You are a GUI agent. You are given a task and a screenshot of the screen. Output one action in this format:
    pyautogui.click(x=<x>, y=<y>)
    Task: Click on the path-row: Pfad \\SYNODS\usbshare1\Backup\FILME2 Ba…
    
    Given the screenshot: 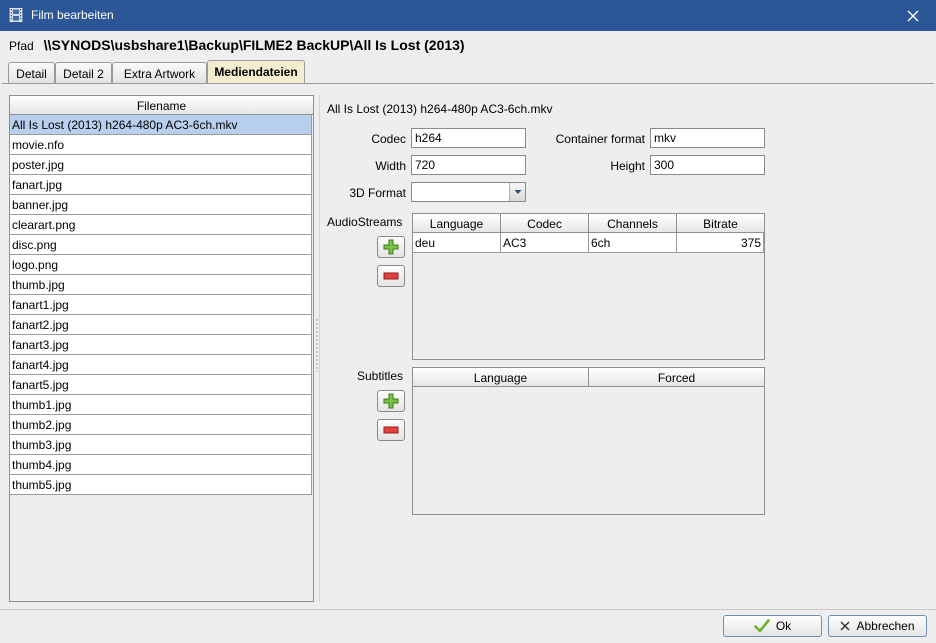 What is the action you would take?
    pyautogui.click(x=237, y=46)
    